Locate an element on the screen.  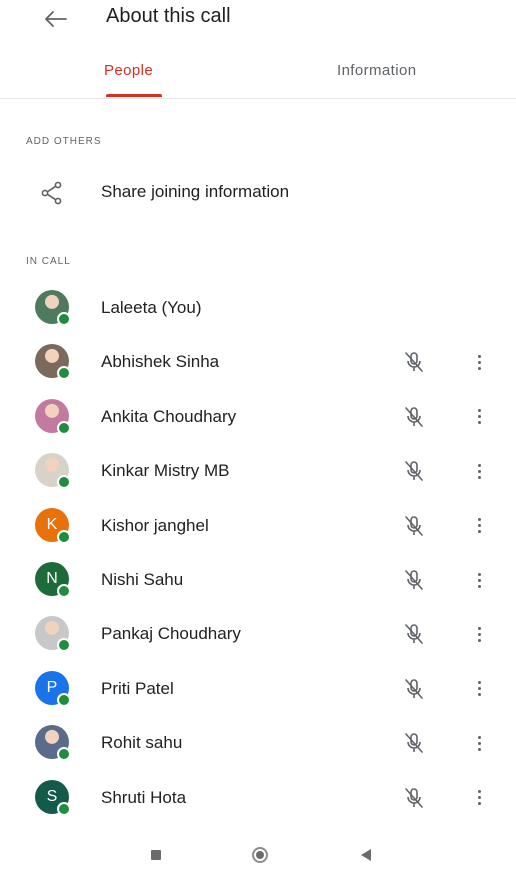
avatar: S is located at coordinates (53, 797).